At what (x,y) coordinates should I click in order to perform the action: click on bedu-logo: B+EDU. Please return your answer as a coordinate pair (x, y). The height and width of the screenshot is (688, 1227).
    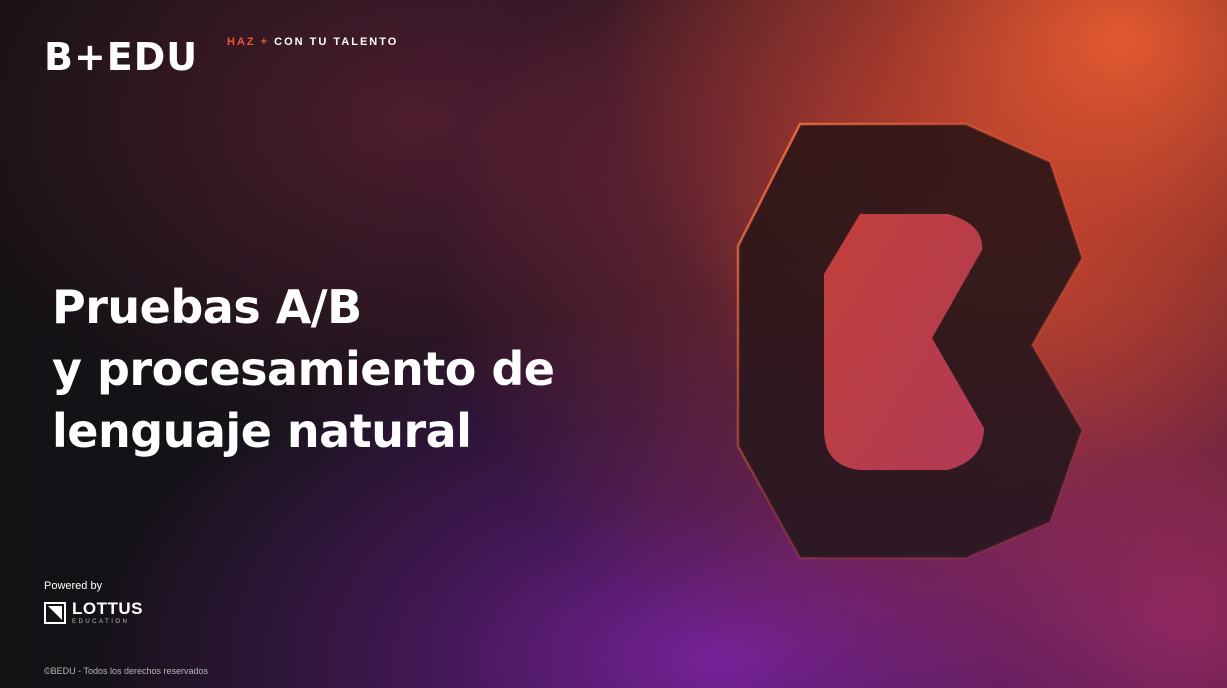
    Looking at the image, I should click on (121, 57).